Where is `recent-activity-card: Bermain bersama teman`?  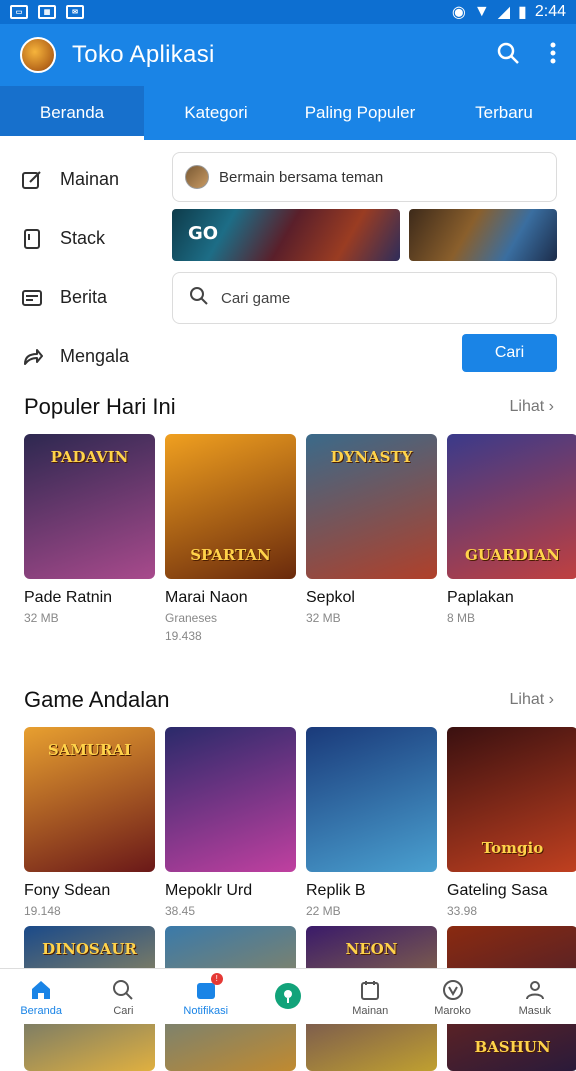 recent-activity-card: Bermain bersama teman is located at coordinates (364, 177).